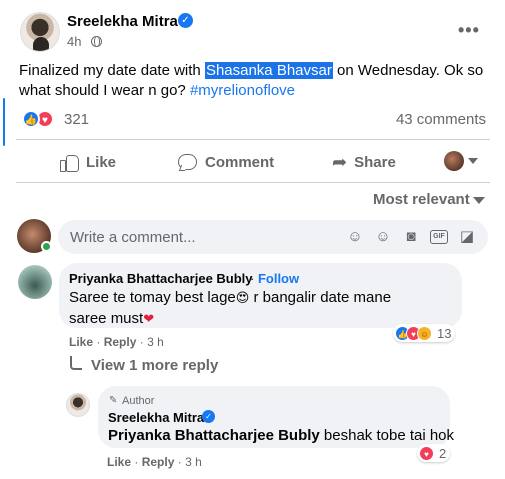 The width and height of the screenshot is (505, 479). What do you see at coordinates (439, 237) in the screenshot?
I see `gif-icon: GIF` at bounding box center [439, 237].